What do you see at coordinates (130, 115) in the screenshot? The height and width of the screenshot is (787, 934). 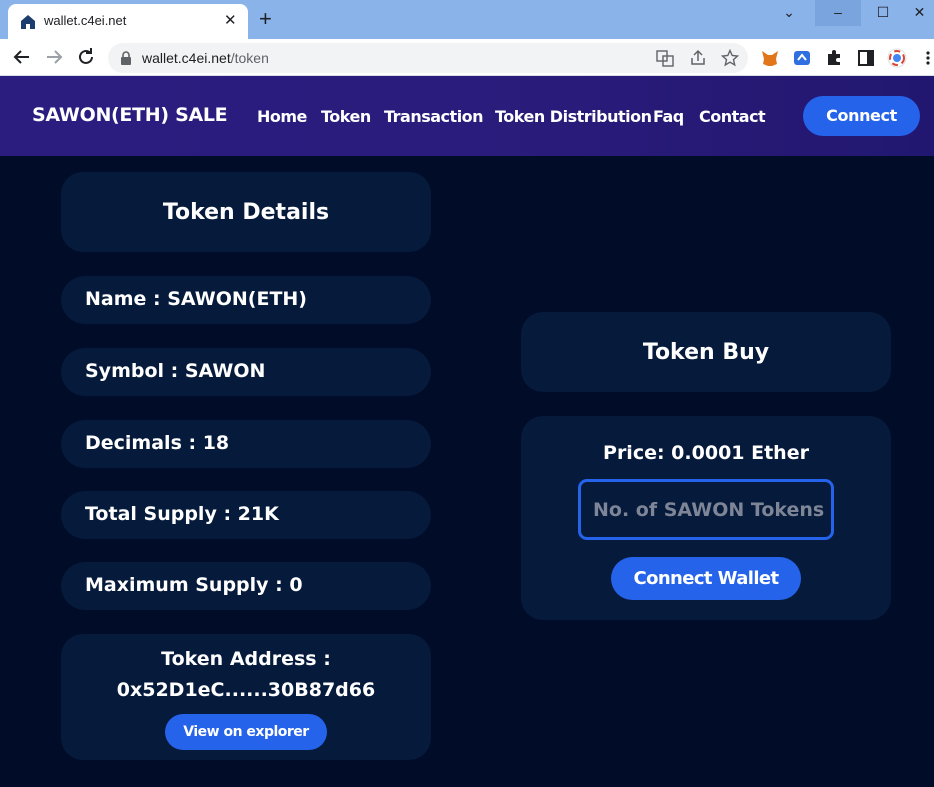 I see `brand-logo-text: SAWON(ETH) SALE` at bounding box center [130, 115].